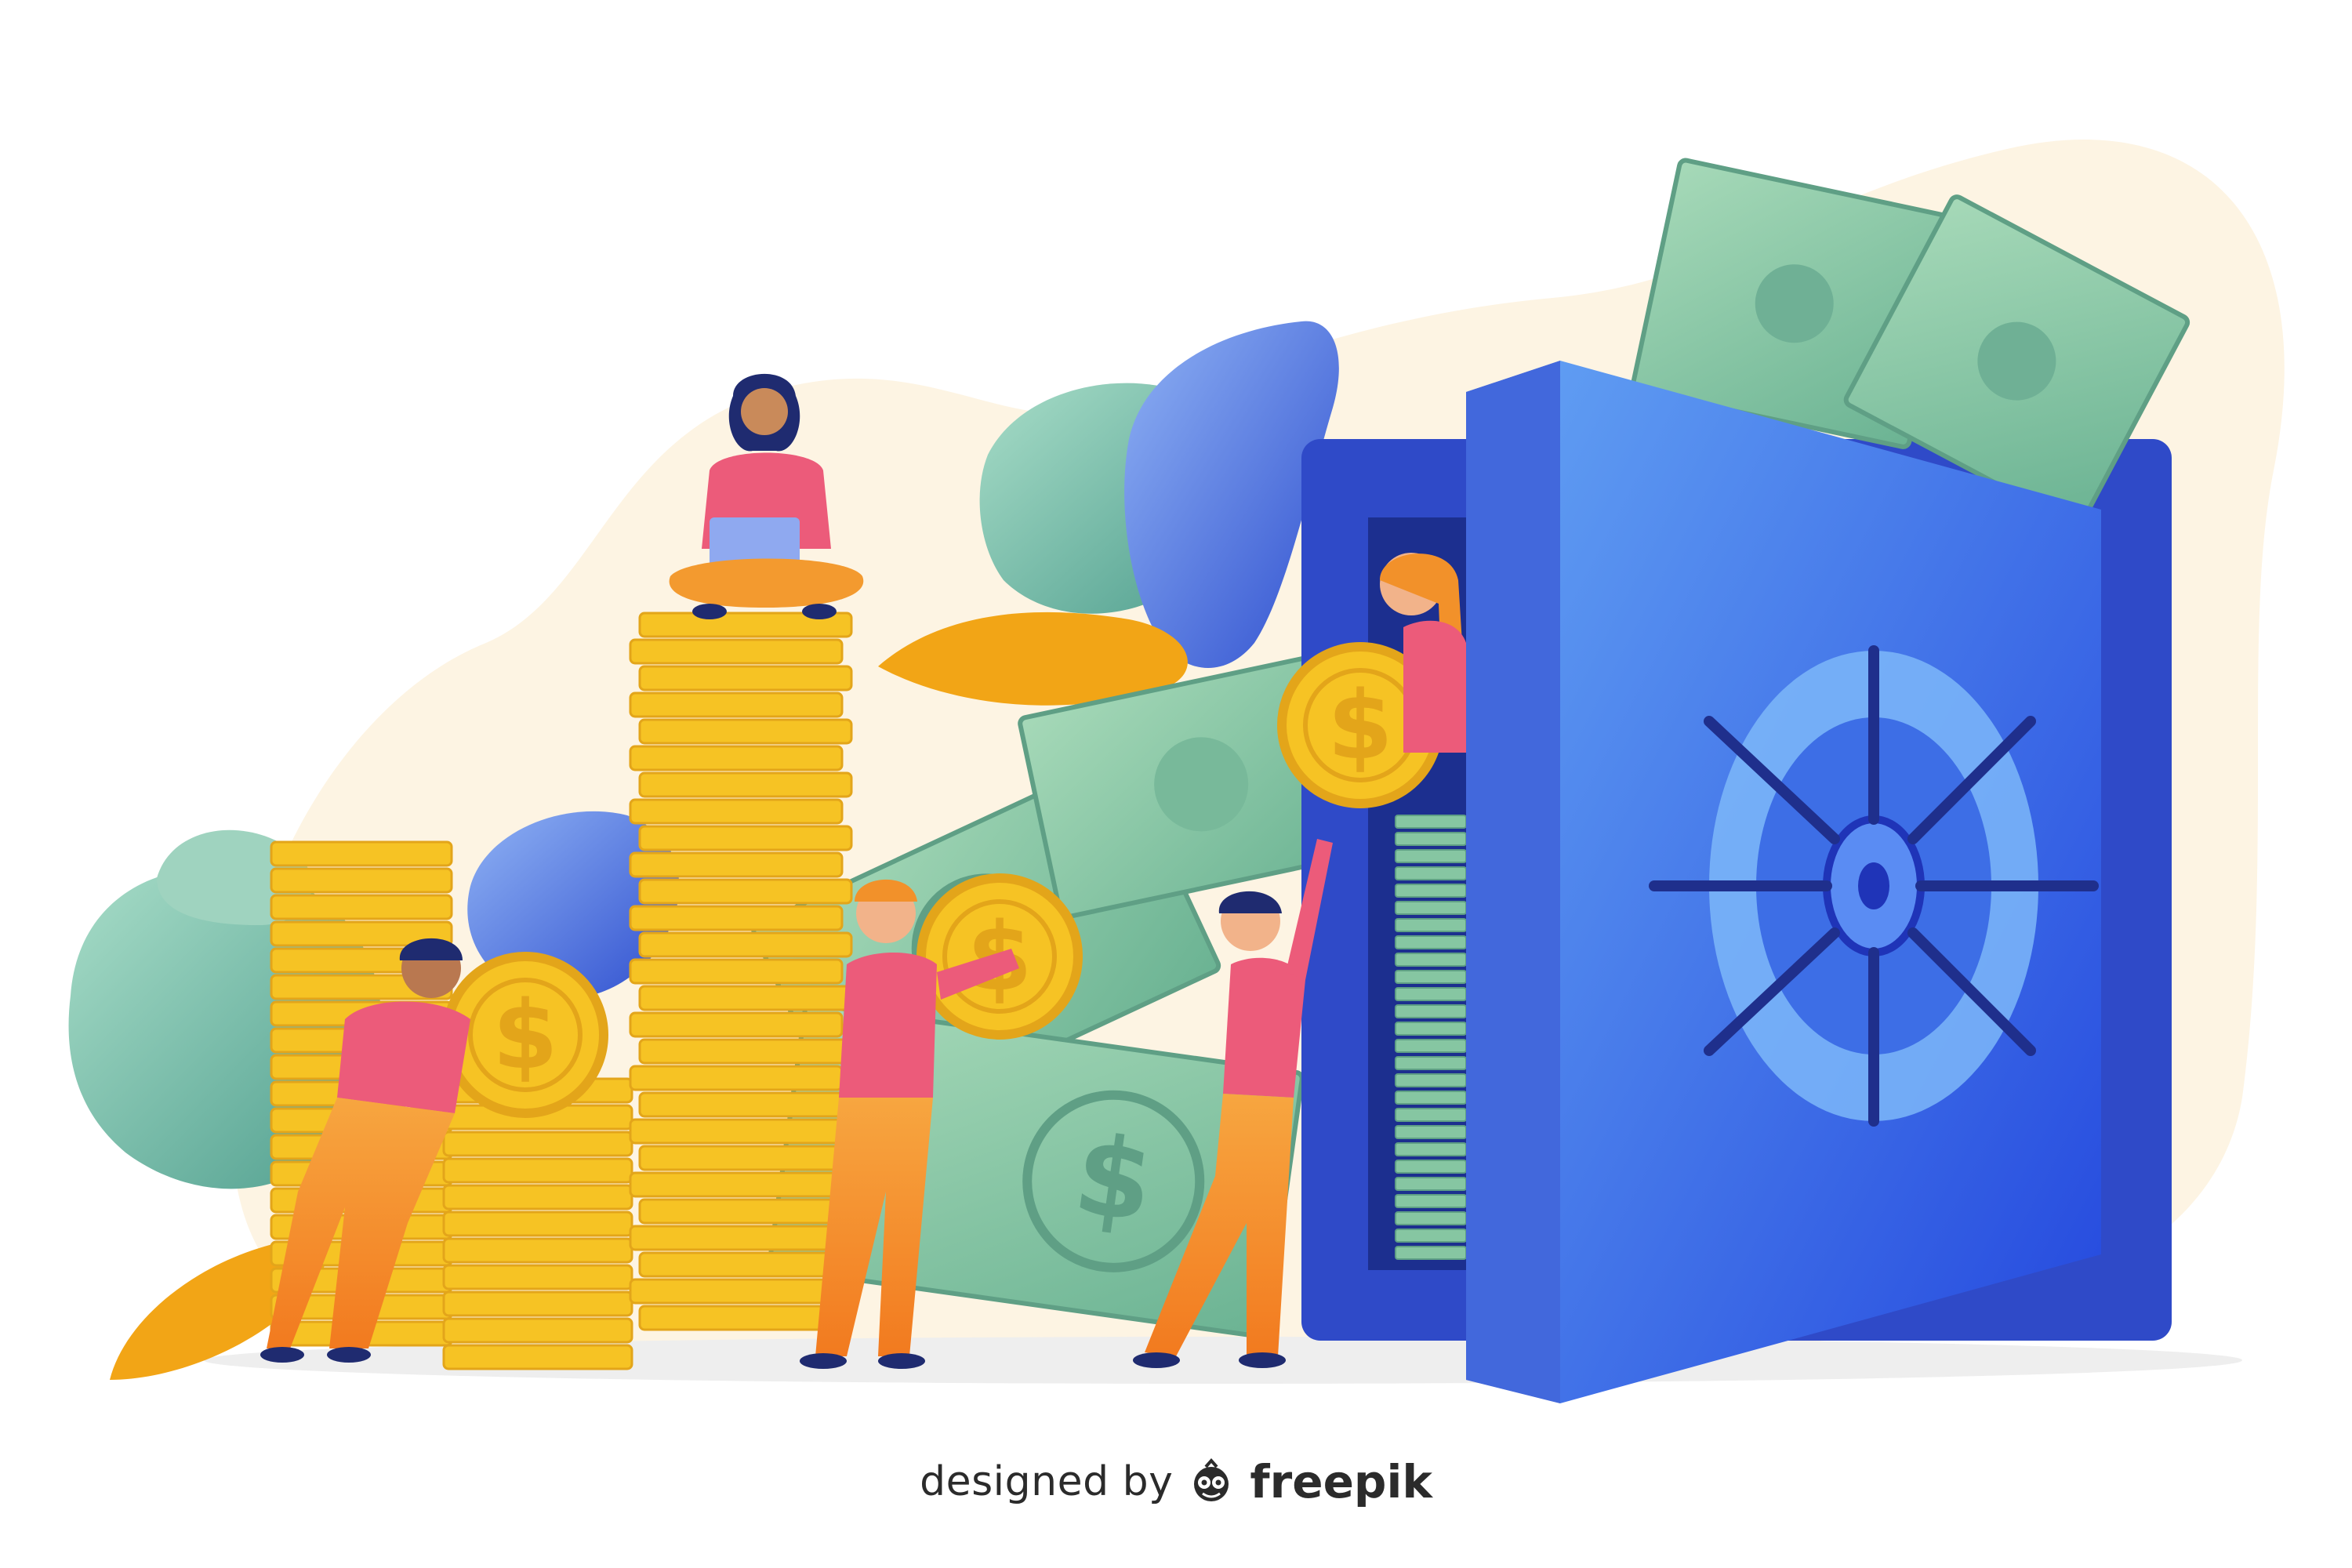 The width and height of the screenshot is (2352, 1568). Describe the element at coordinates (1047, 1481) in the screenshot. I see `credit-designed-by-text: designed by` at that location.